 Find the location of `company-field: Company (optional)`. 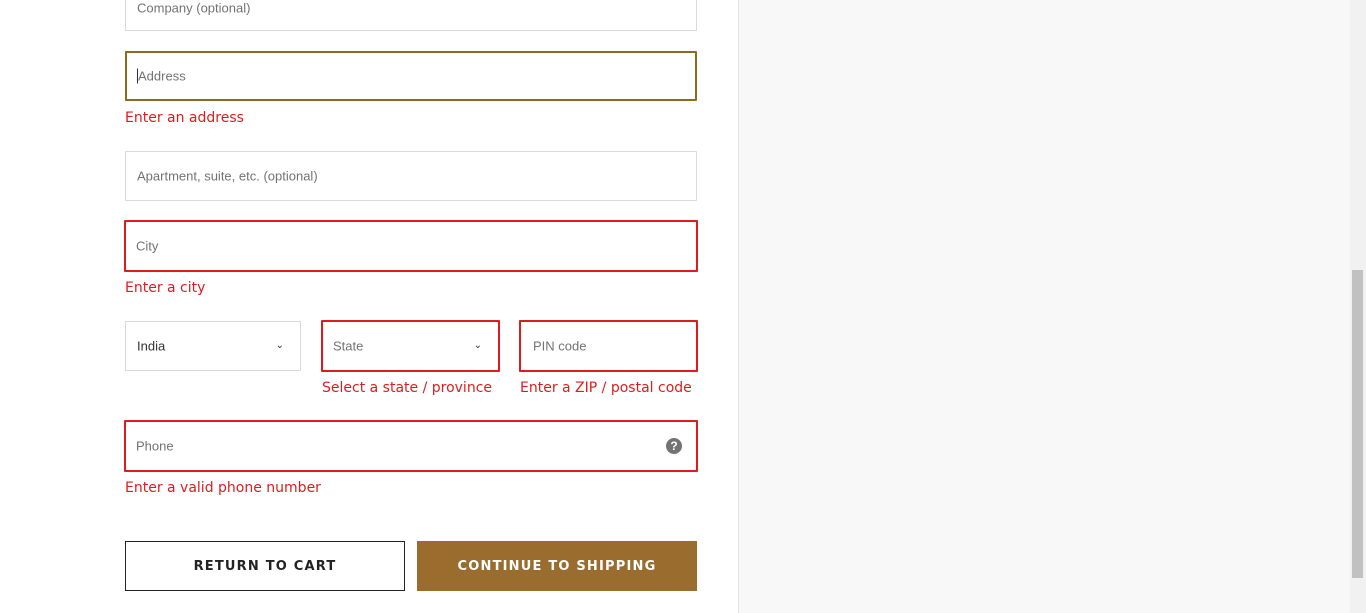

company-field: Company (optional) is located at coordinates (411, 15).